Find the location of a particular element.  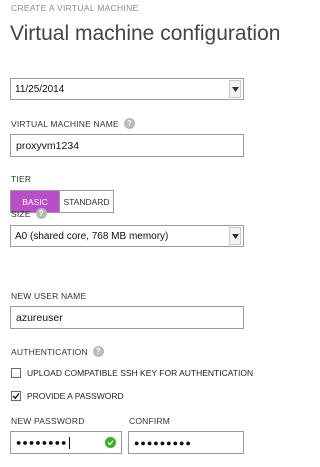

user-name-value: azureuser is located at coordinates (39, 317).